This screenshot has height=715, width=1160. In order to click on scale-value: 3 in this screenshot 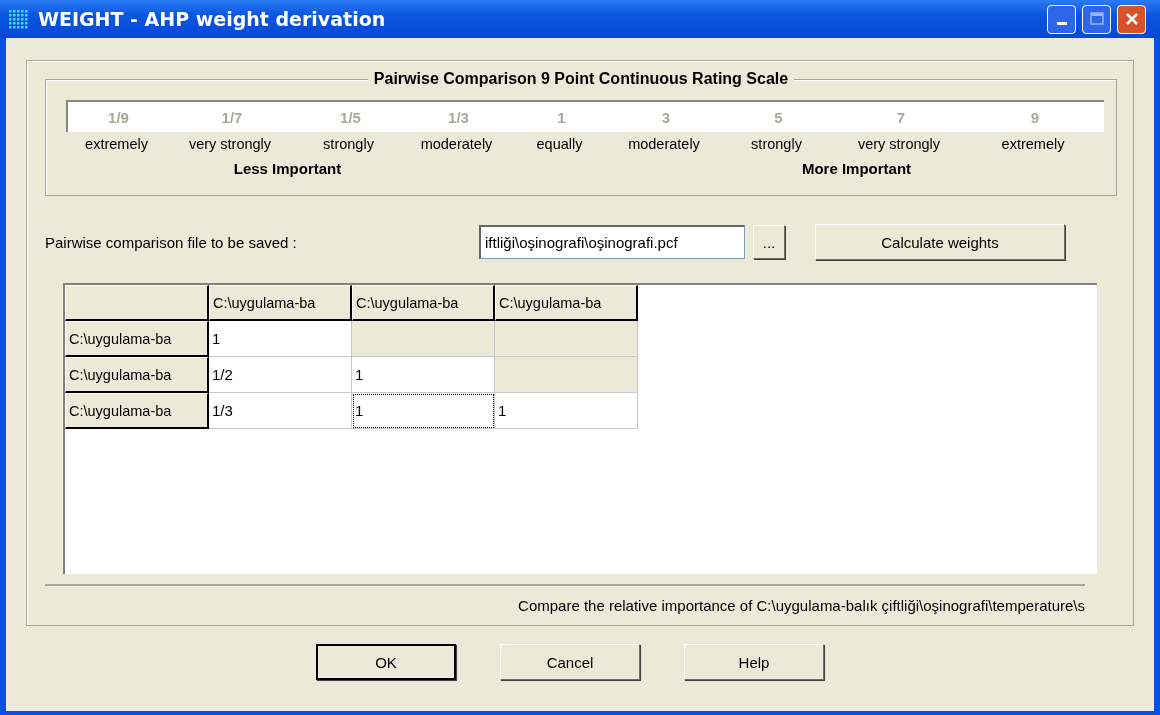, I will do `click(666, 117)`.